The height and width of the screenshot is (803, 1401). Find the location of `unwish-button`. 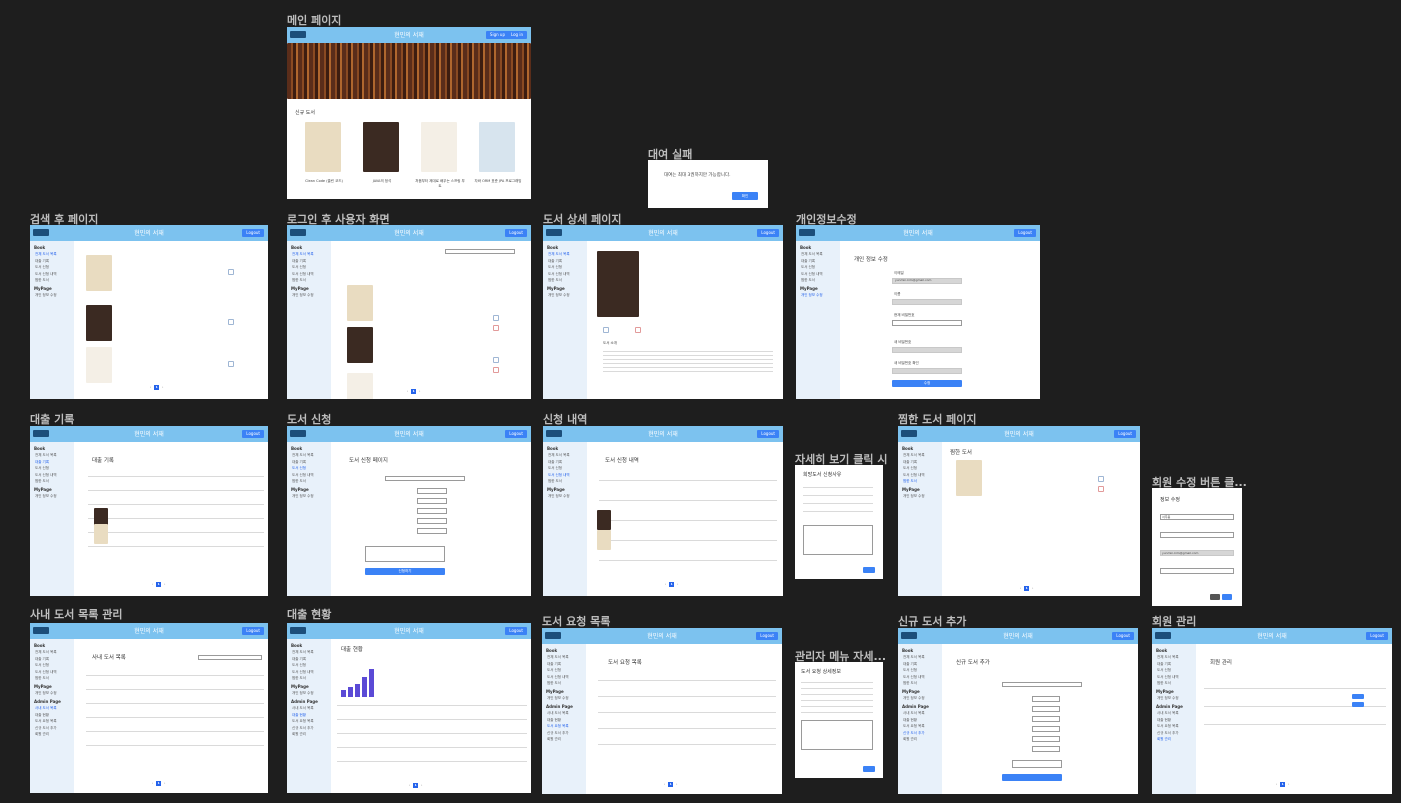

unwish-button is located at coordinates (1101, 489).